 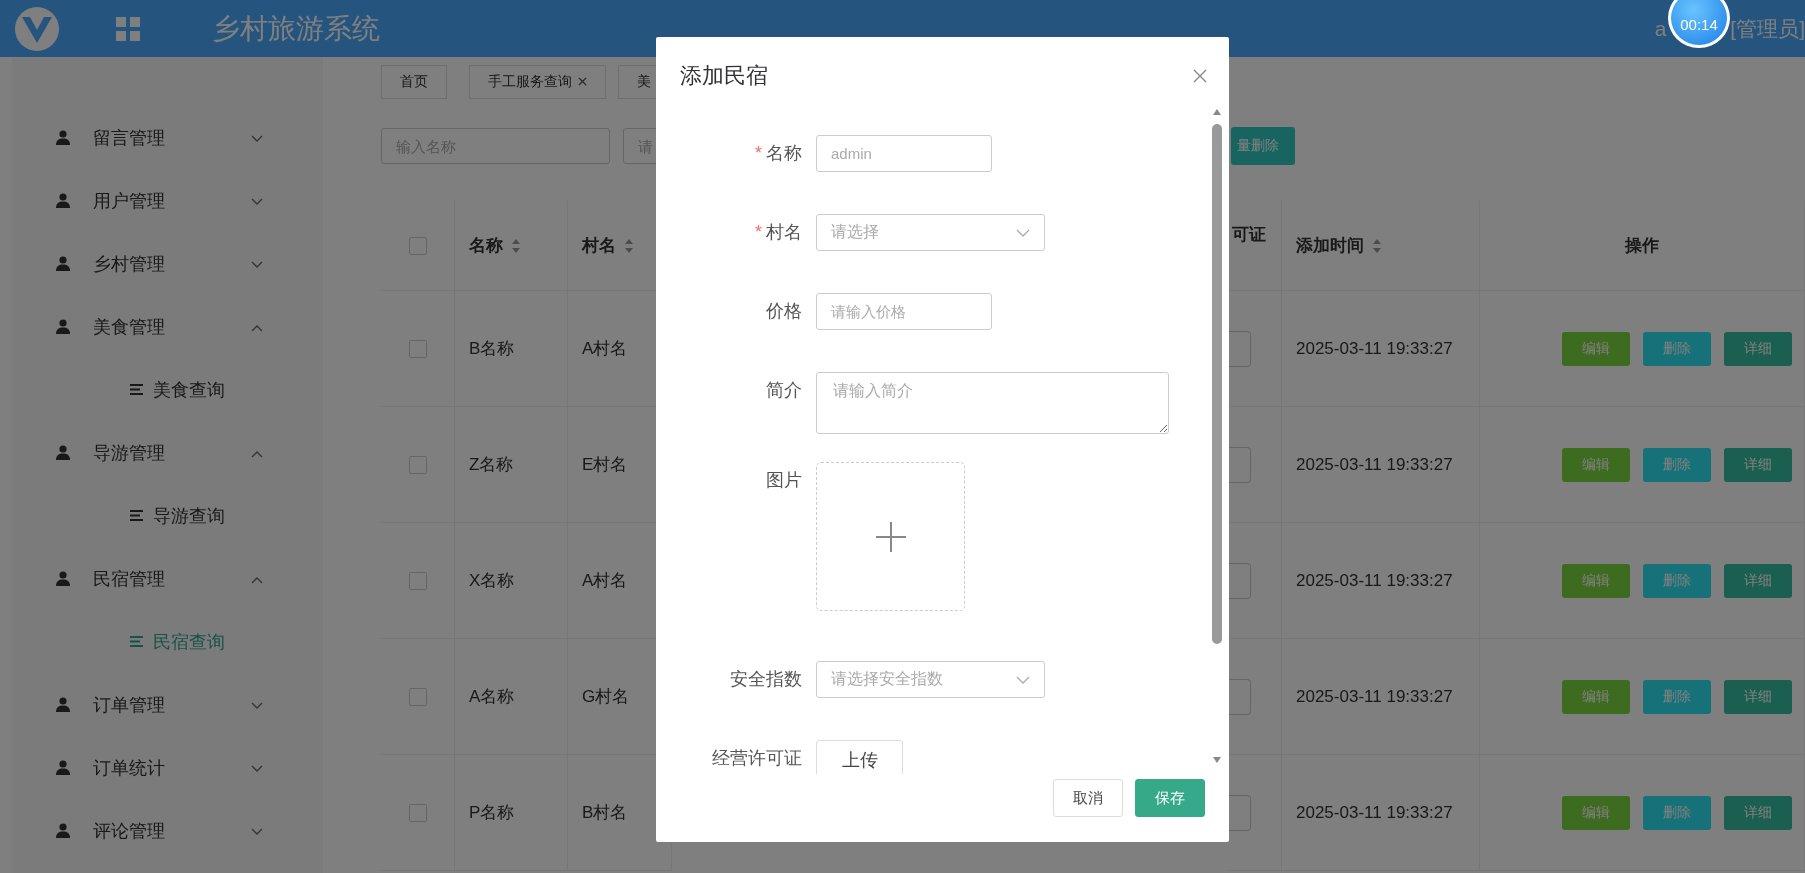 I want to click on menu-item: 评论管理, so click(x=167, y=830).